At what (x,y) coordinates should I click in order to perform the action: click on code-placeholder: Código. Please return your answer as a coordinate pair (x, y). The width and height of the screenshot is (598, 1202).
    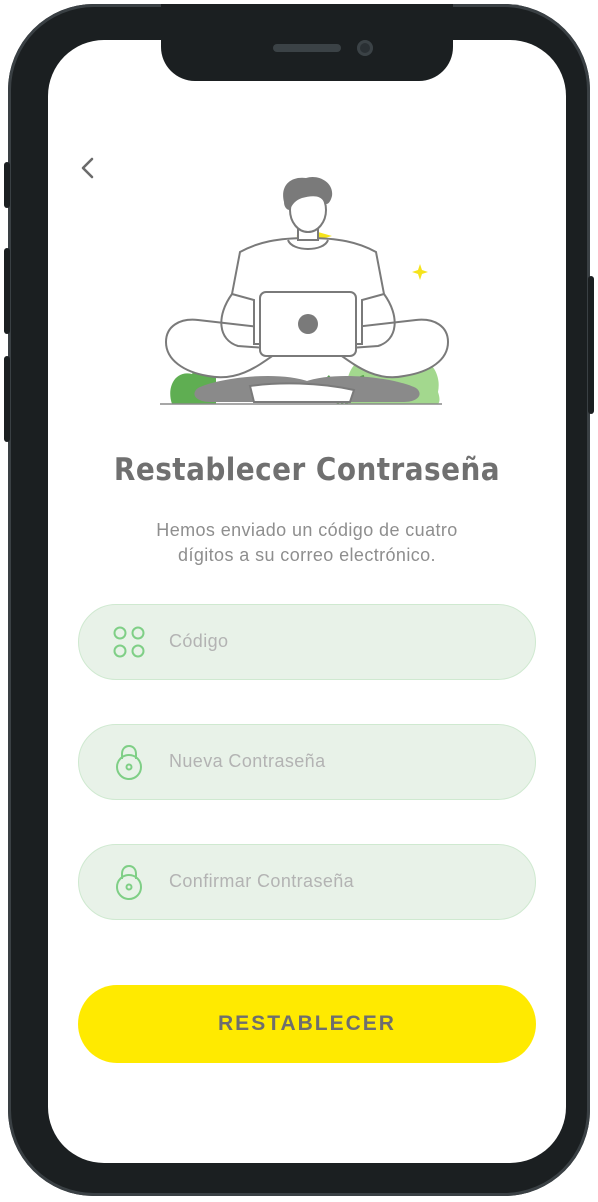
    Looking at the image, I should click on (199, 641).